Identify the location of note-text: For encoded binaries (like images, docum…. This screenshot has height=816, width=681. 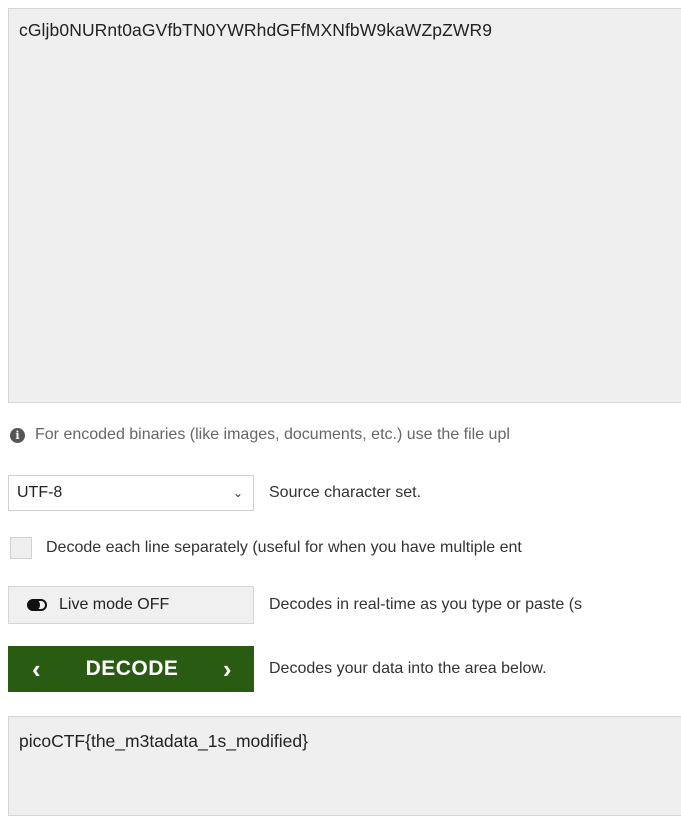
(272, 434).